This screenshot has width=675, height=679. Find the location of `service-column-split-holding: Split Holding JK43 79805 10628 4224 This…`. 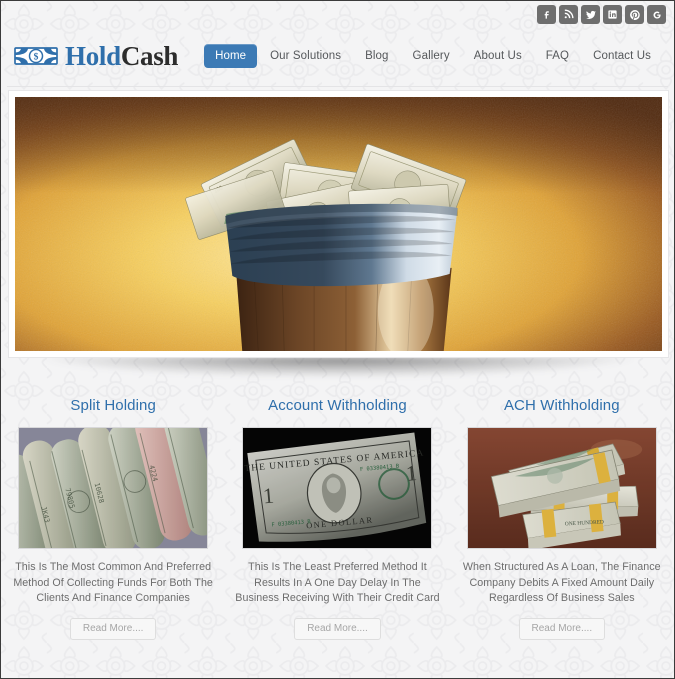

service-column-split-holding: Split Holding JK43 79805 10628 4224 This… is located at coordinates (113, 518).